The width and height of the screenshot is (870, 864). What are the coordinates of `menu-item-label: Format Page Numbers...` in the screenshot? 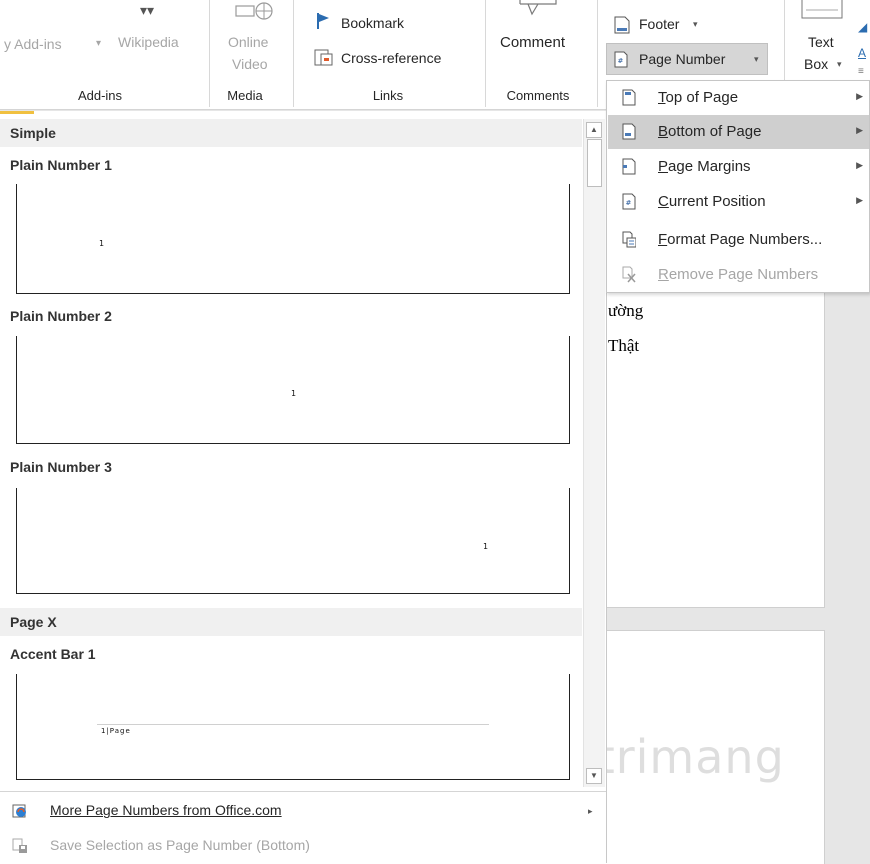 It's located at (740, 239).